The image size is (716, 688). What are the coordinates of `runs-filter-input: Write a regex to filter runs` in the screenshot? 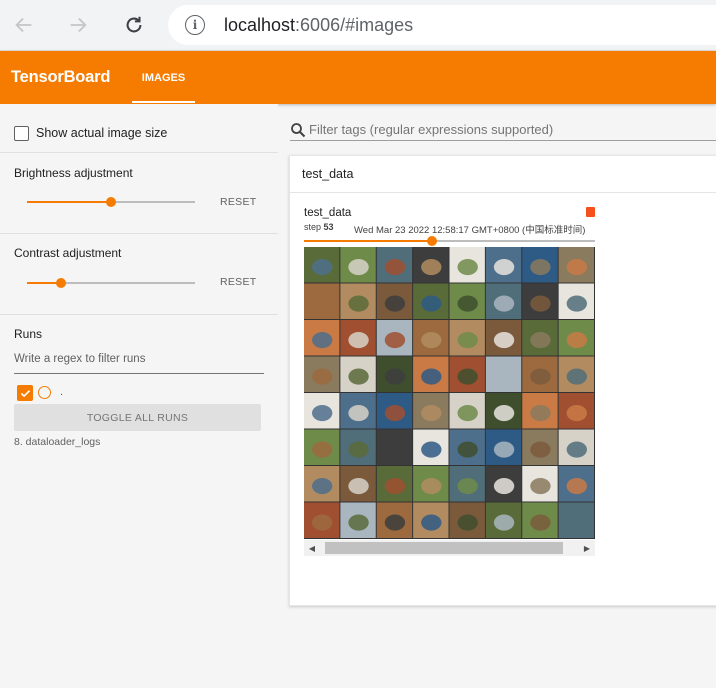 It's located at (139, 361).